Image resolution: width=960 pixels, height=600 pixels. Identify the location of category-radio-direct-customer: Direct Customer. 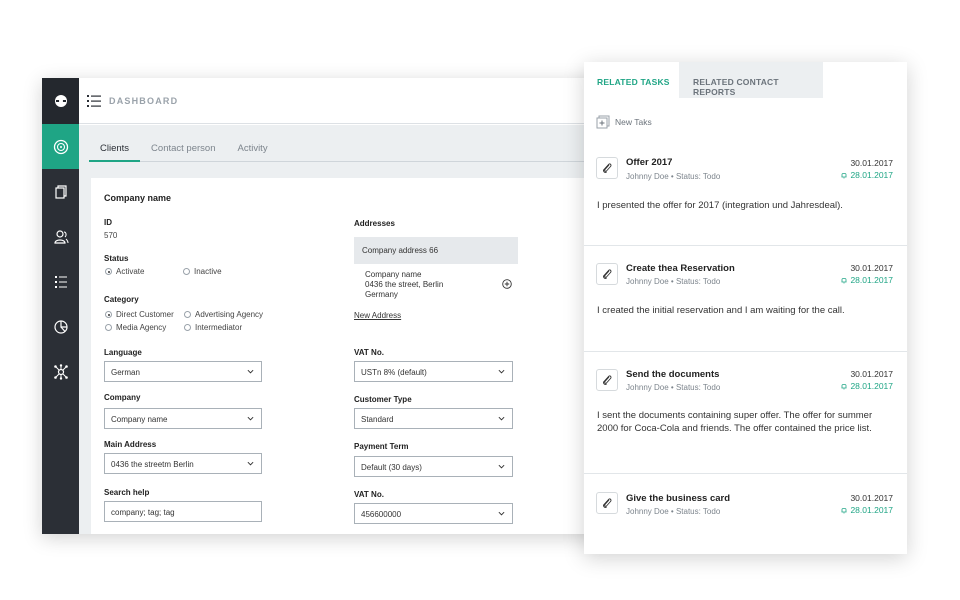
(139, 314).